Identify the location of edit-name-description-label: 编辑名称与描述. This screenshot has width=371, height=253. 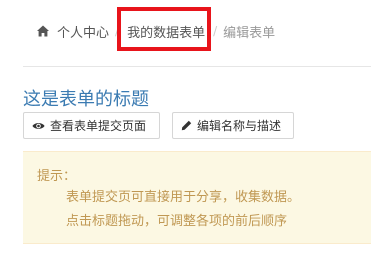
(239, 126).